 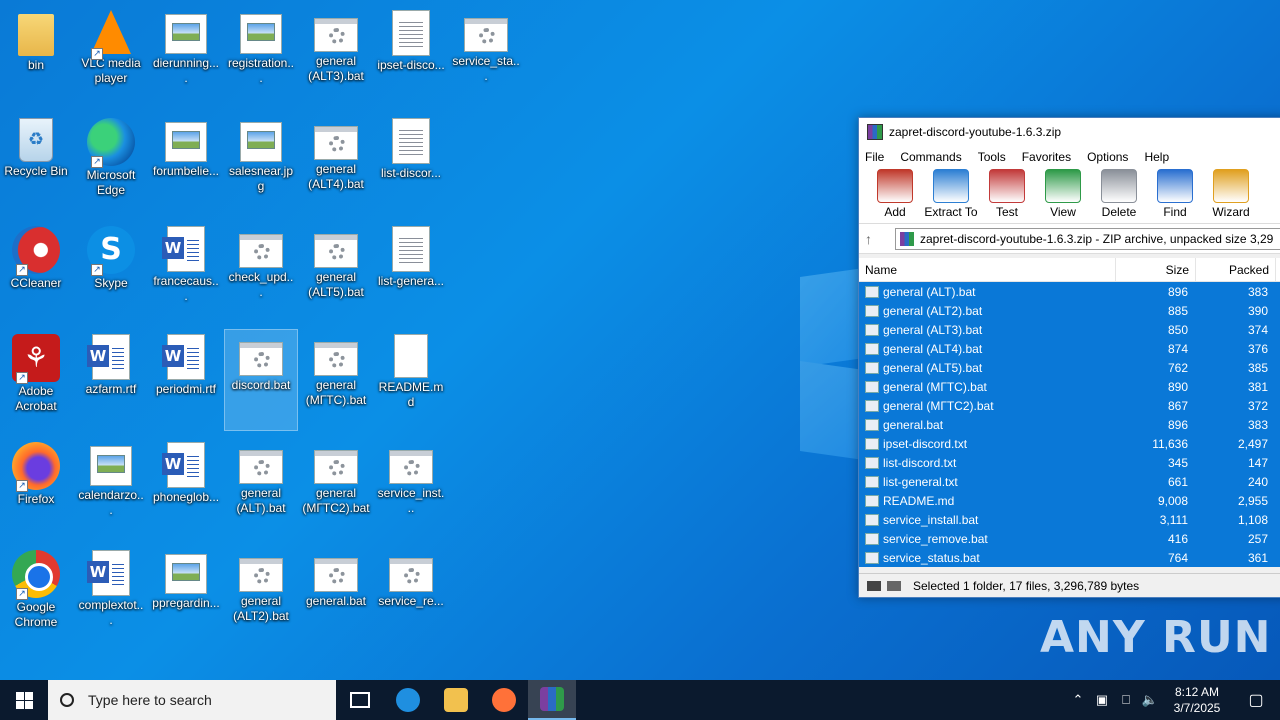 I want to click on file-row: list-discord.txt 345 147, so click(x=1069, y=462).